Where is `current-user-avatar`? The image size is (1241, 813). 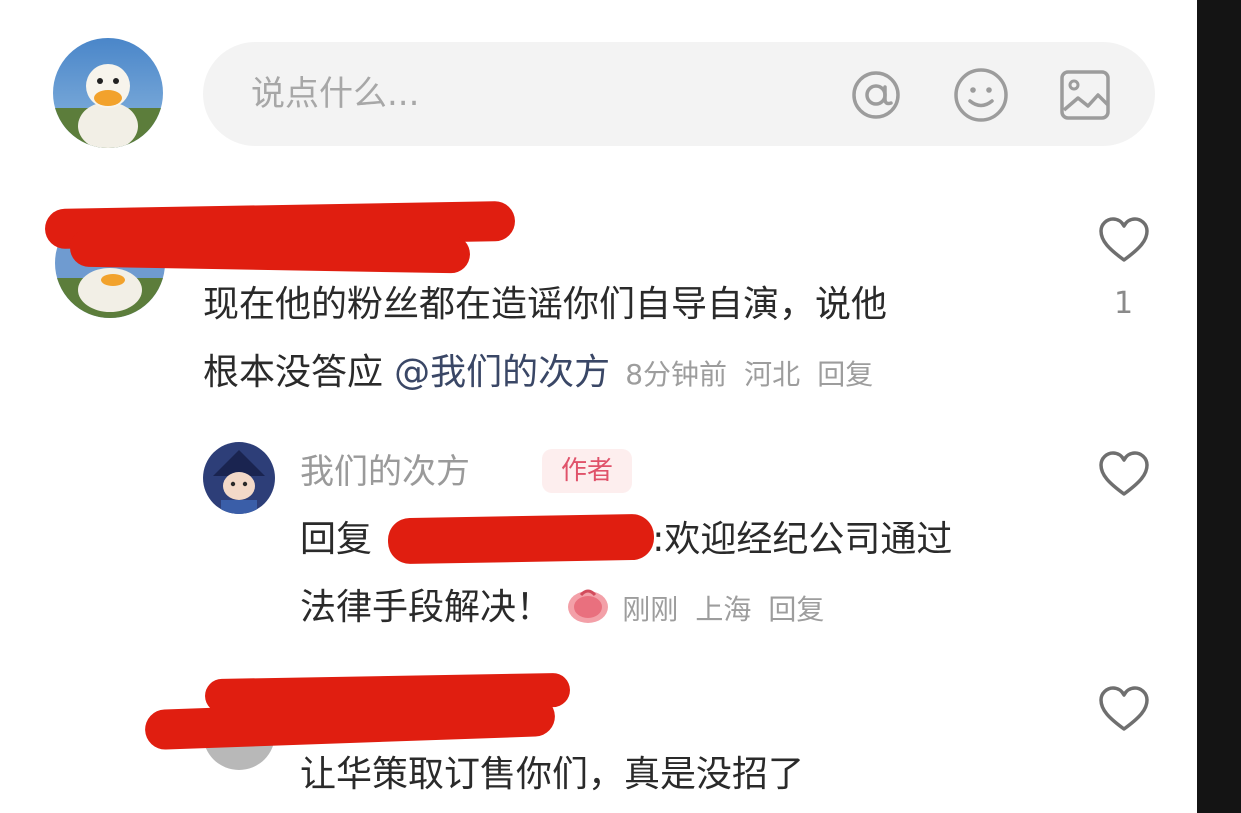
current-user-avatar is located at coordinates (108, 93).